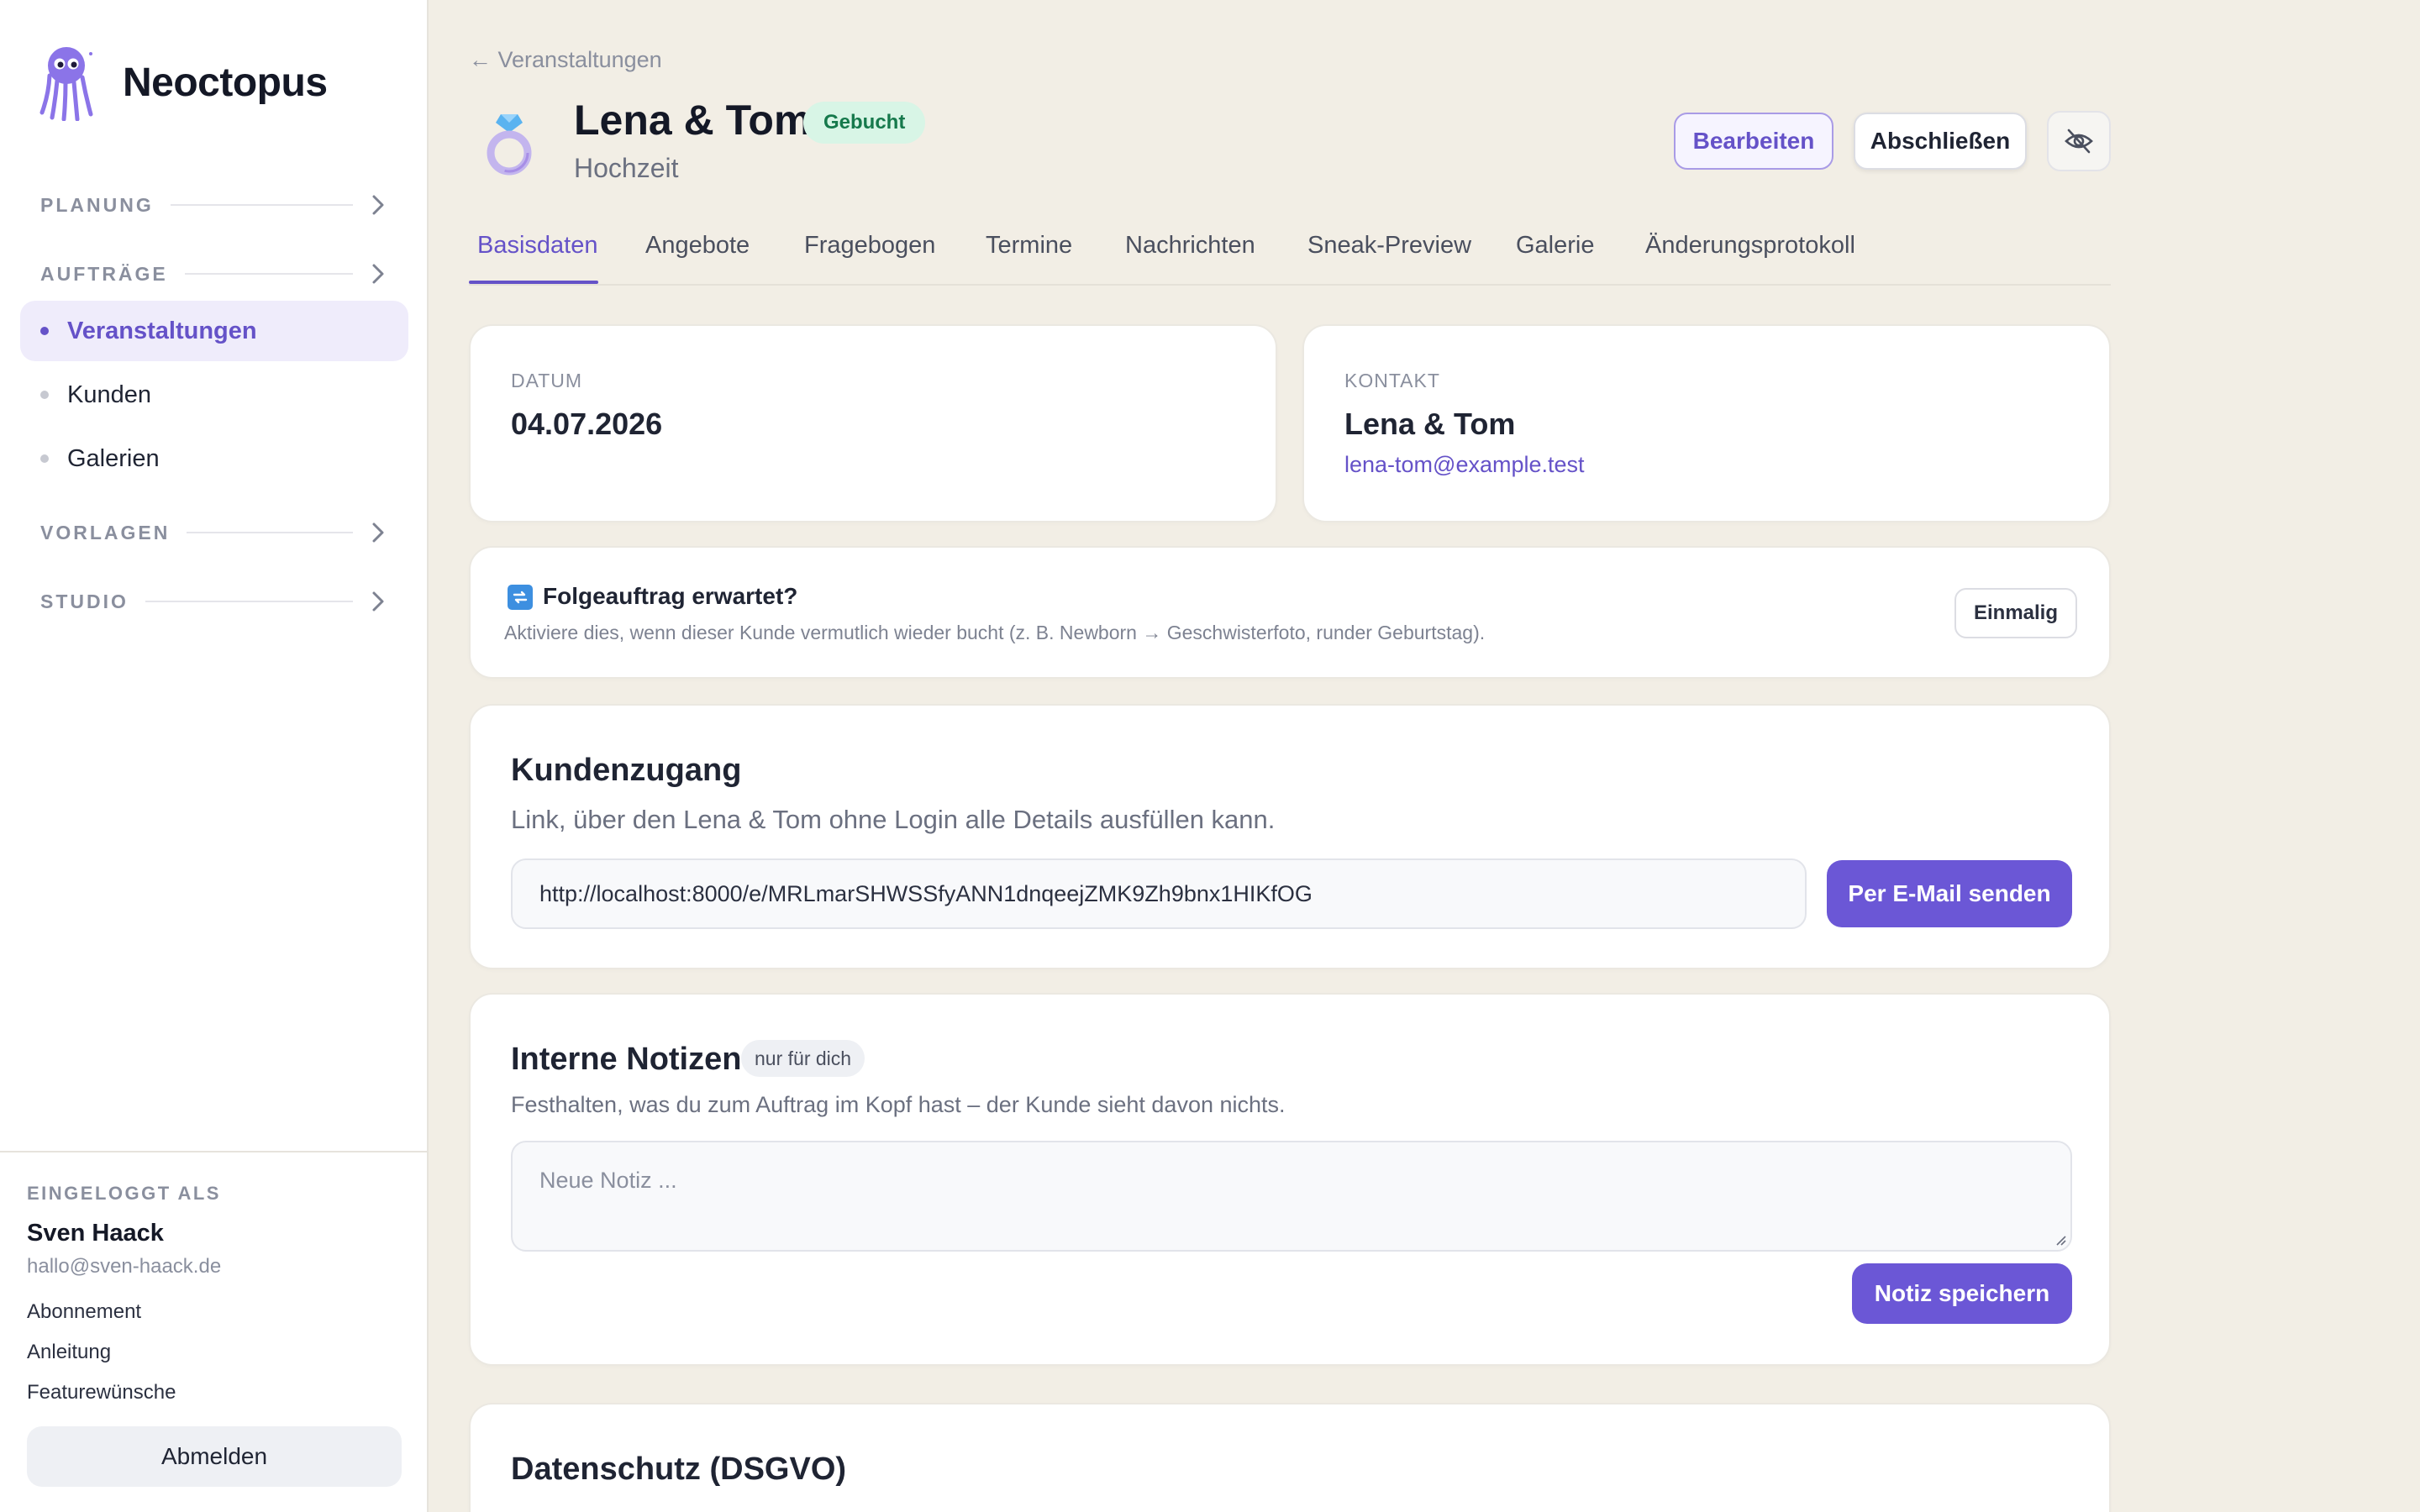  Describe the element at coordinates (1940, 141) in the screenshot. I see `complete-button: Abschließen` at that location.